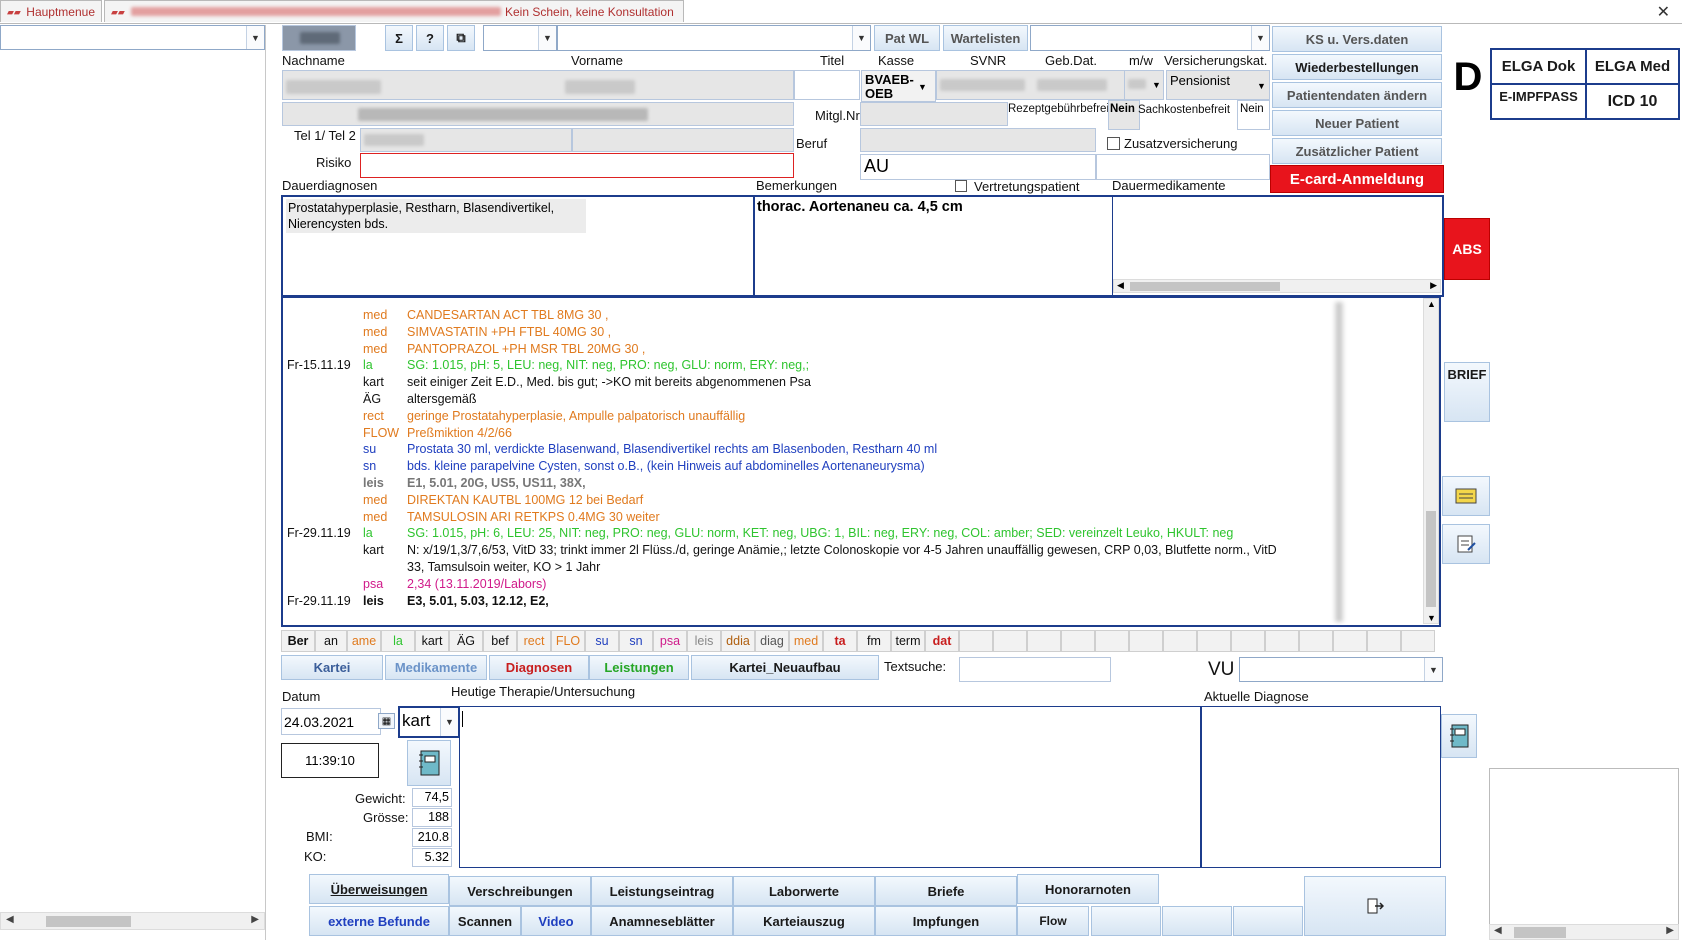 The height and width of the screenshot is (948, 1682). Describe the element at coordinates (394, 11) in the screenshot. I see `tab-patient: ▰▰ Kein Schein, keine Konsultation` at that location.